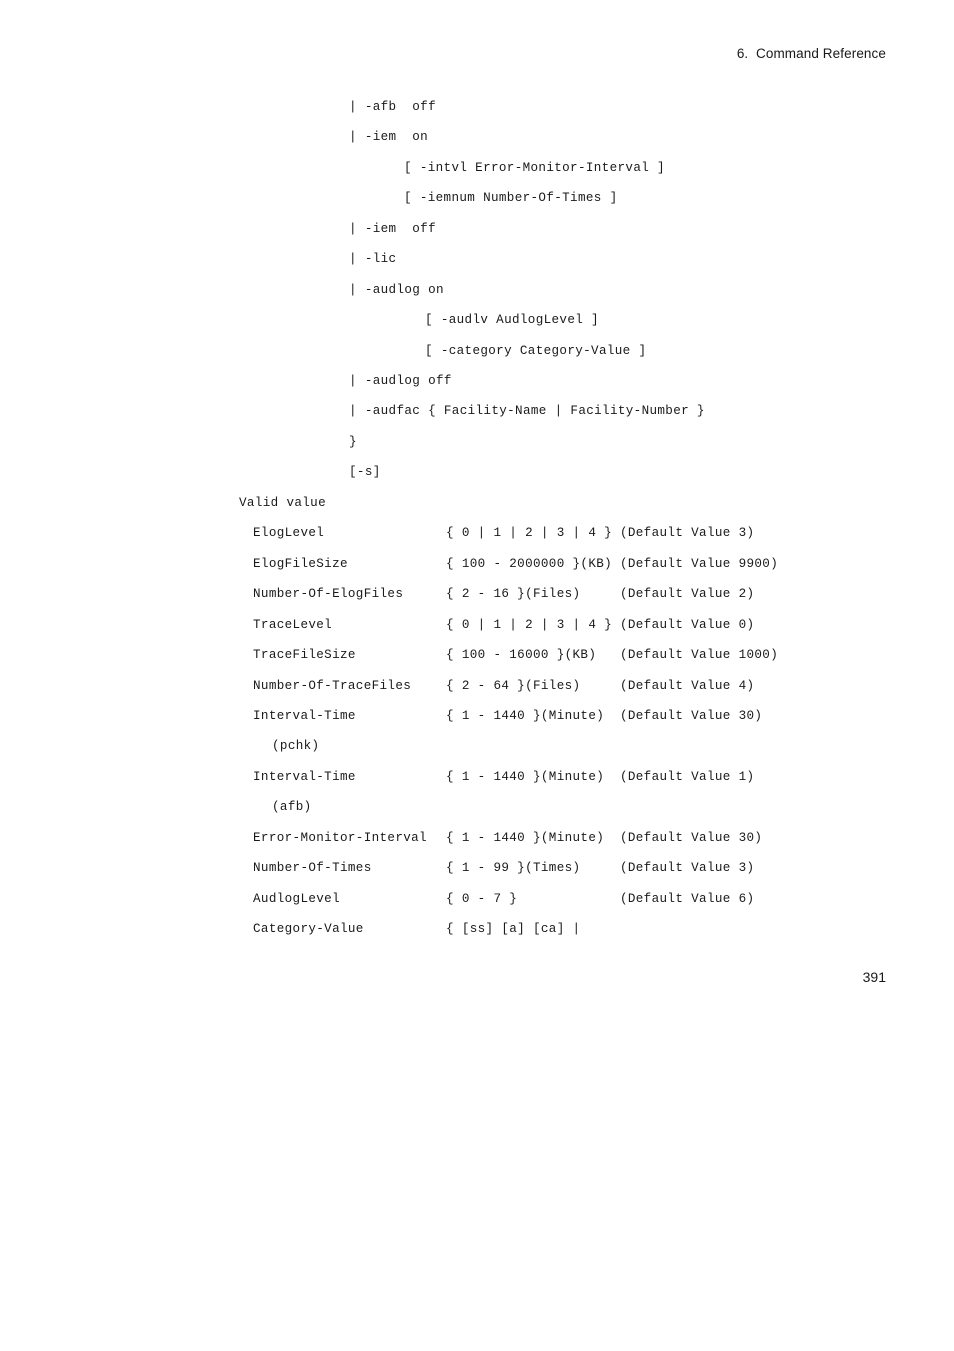 This screenshot has width=954, height=1351. I want to click on syntax-line: | -audlog on, so click(396, 290).